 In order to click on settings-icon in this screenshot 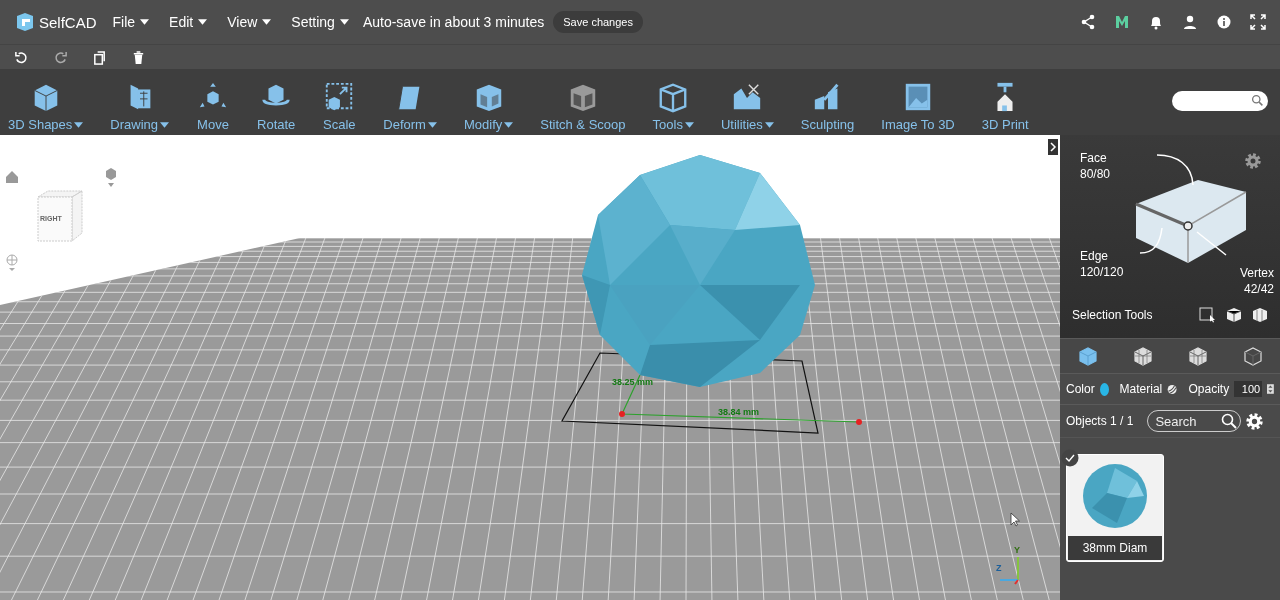, I will do `click(1253, 161)`.